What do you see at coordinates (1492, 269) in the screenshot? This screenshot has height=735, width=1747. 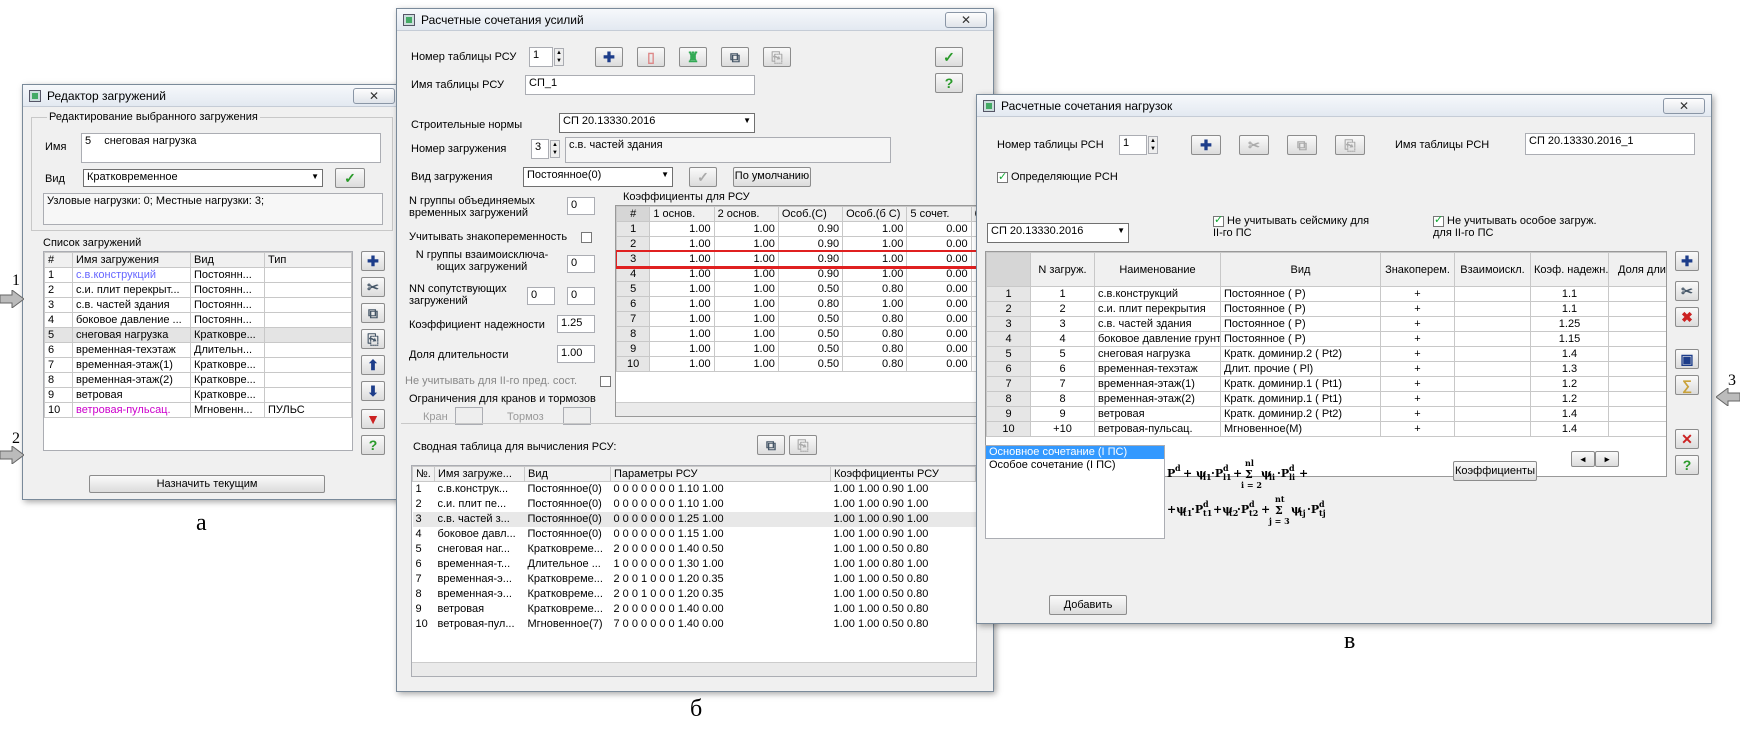 I see `col-mutual: Взаимоискл.` at bounding box center [1492, 269].